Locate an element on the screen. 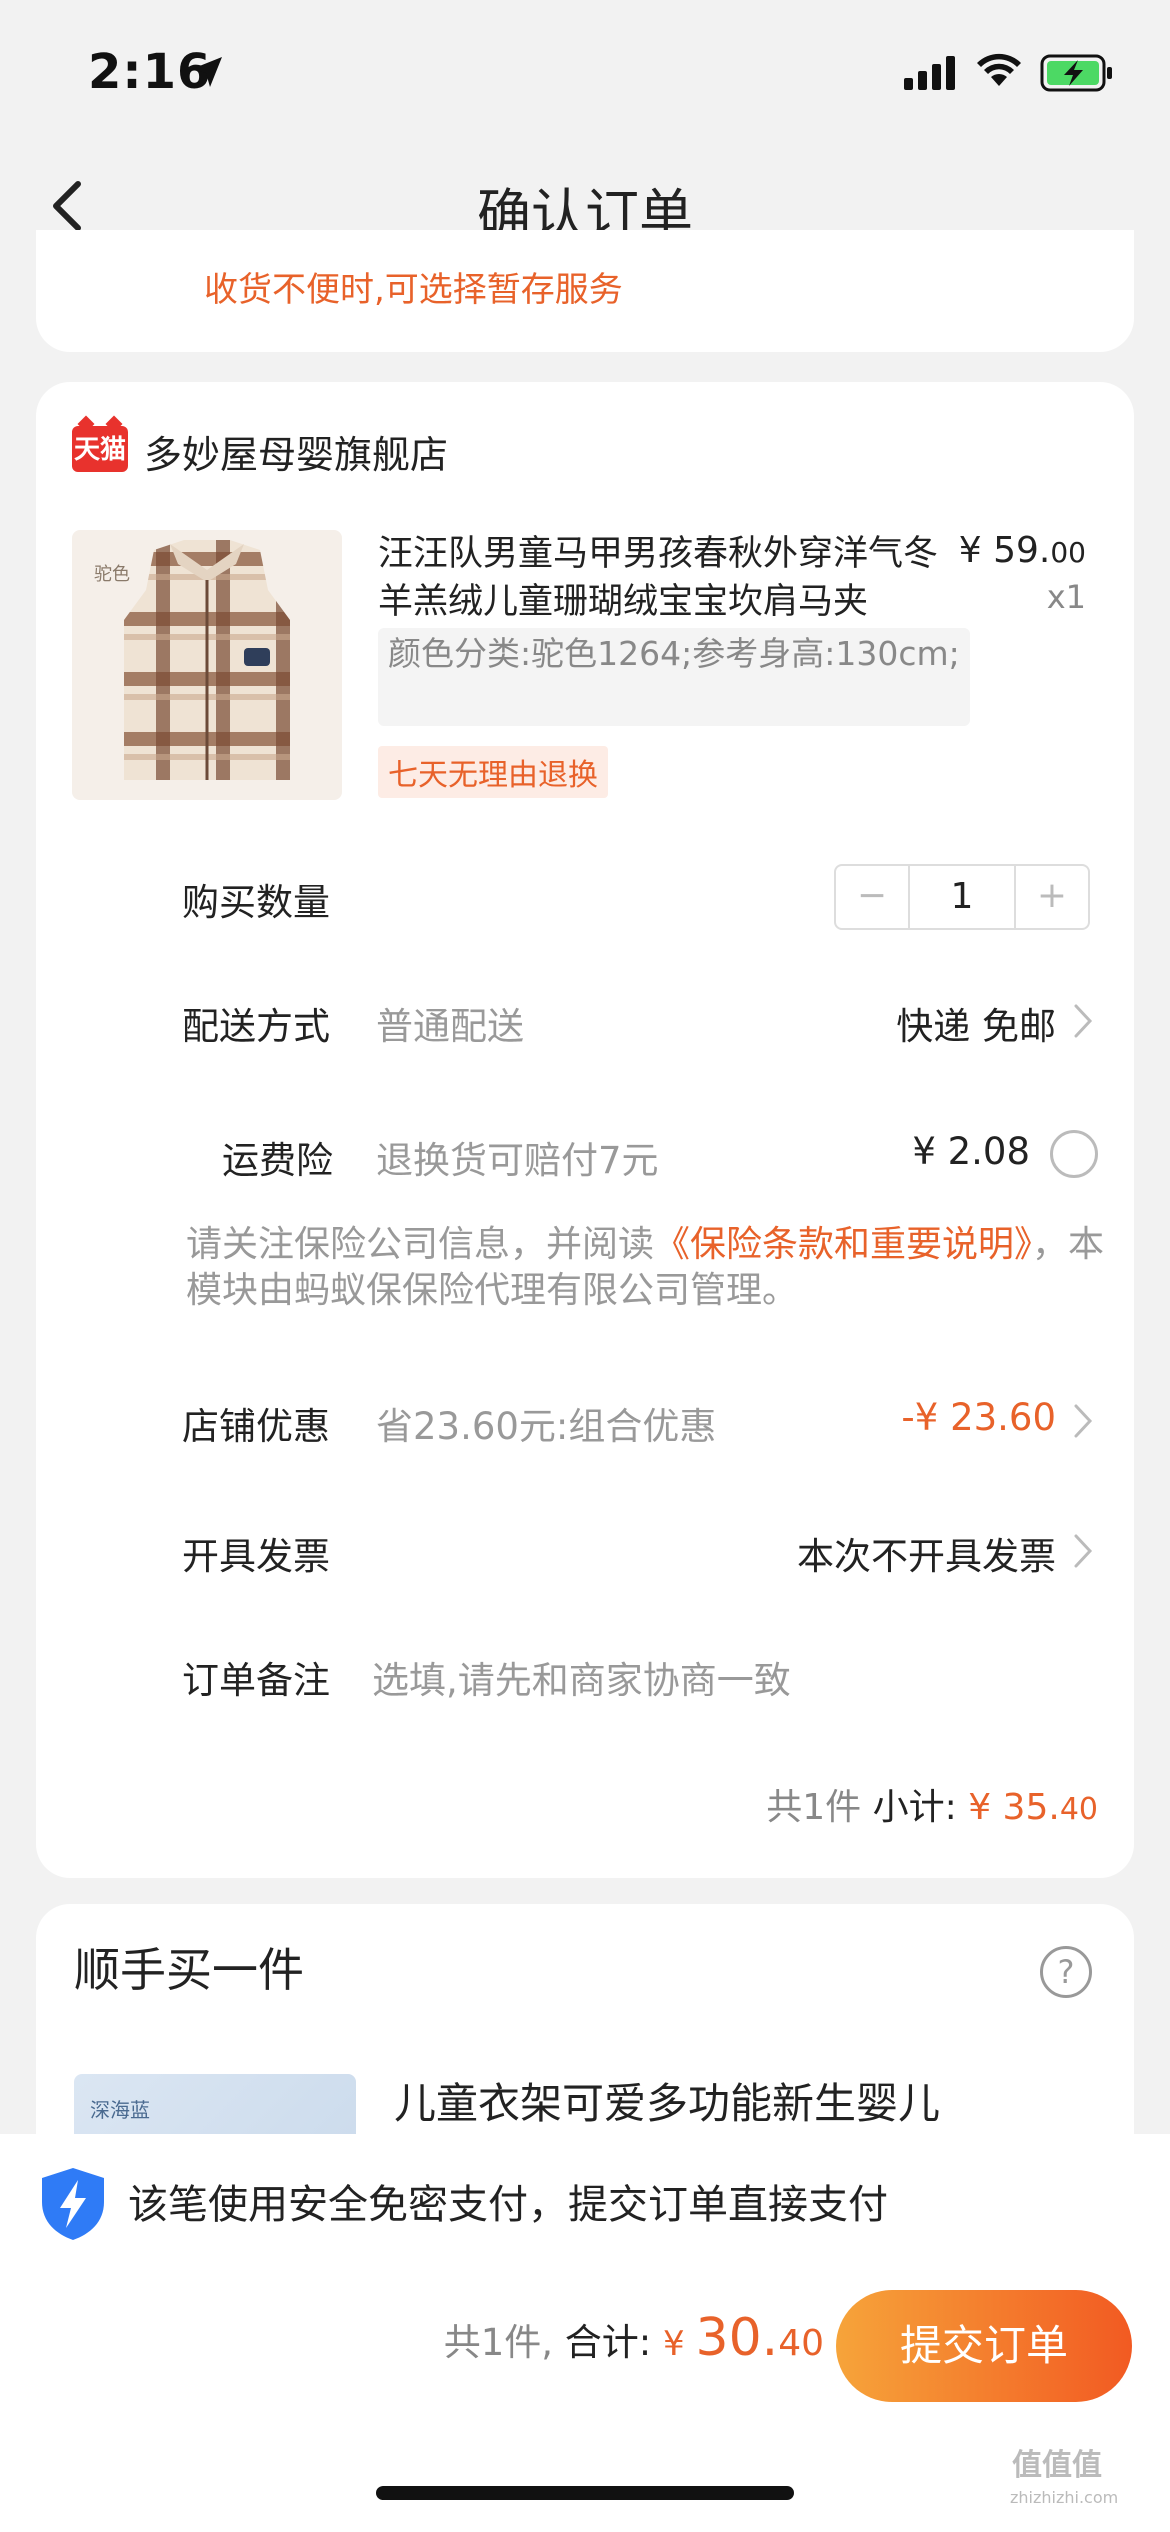  cellular-signal-icon is located at coordinates (929, 73).